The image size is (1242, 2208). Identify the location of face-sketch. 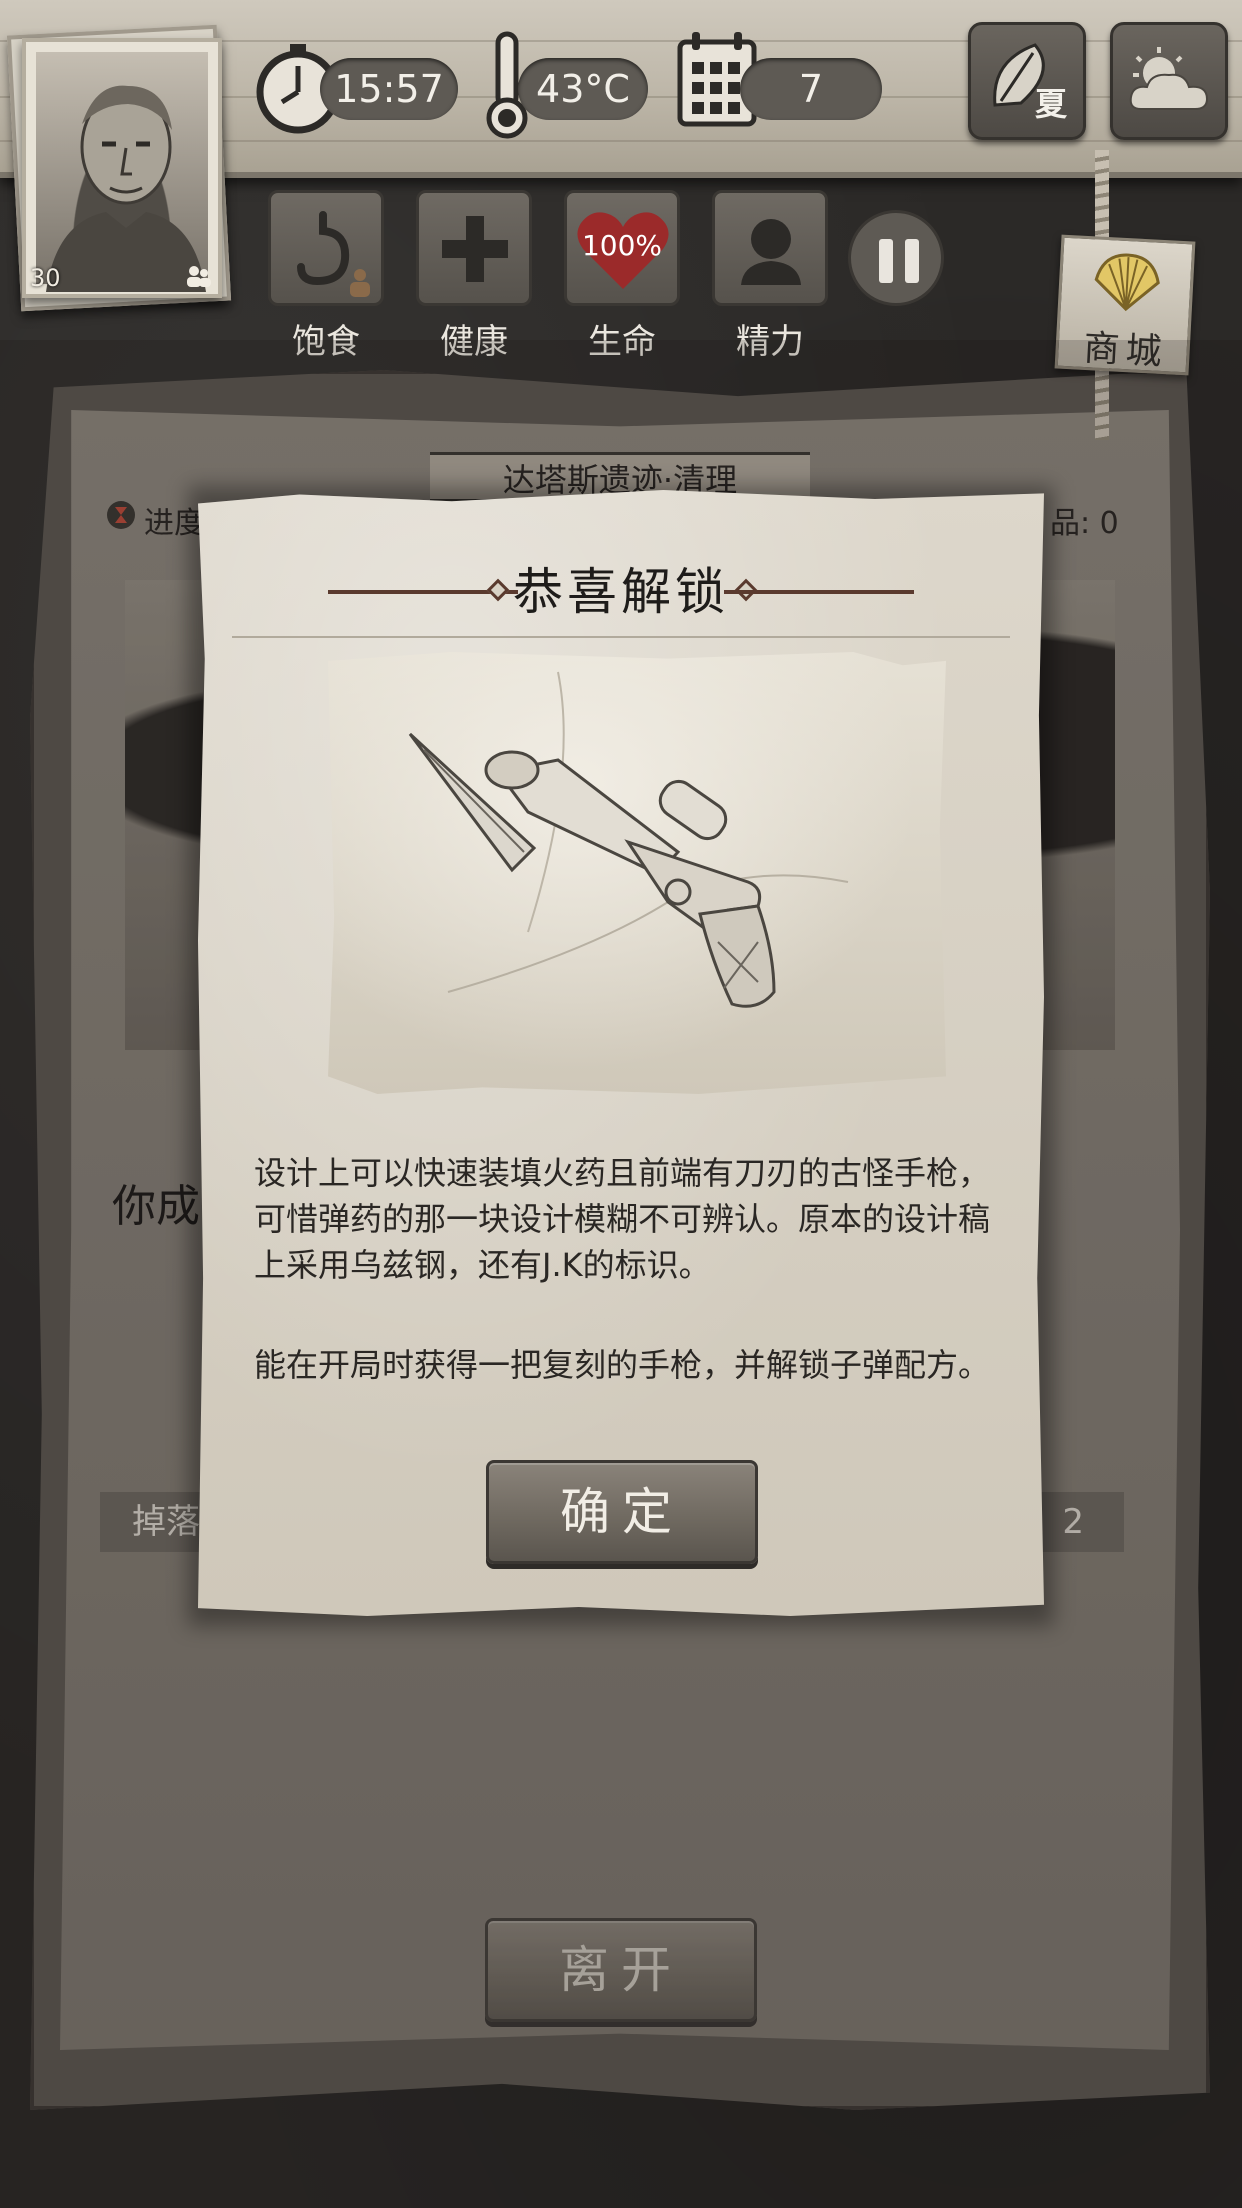
(126, 188).